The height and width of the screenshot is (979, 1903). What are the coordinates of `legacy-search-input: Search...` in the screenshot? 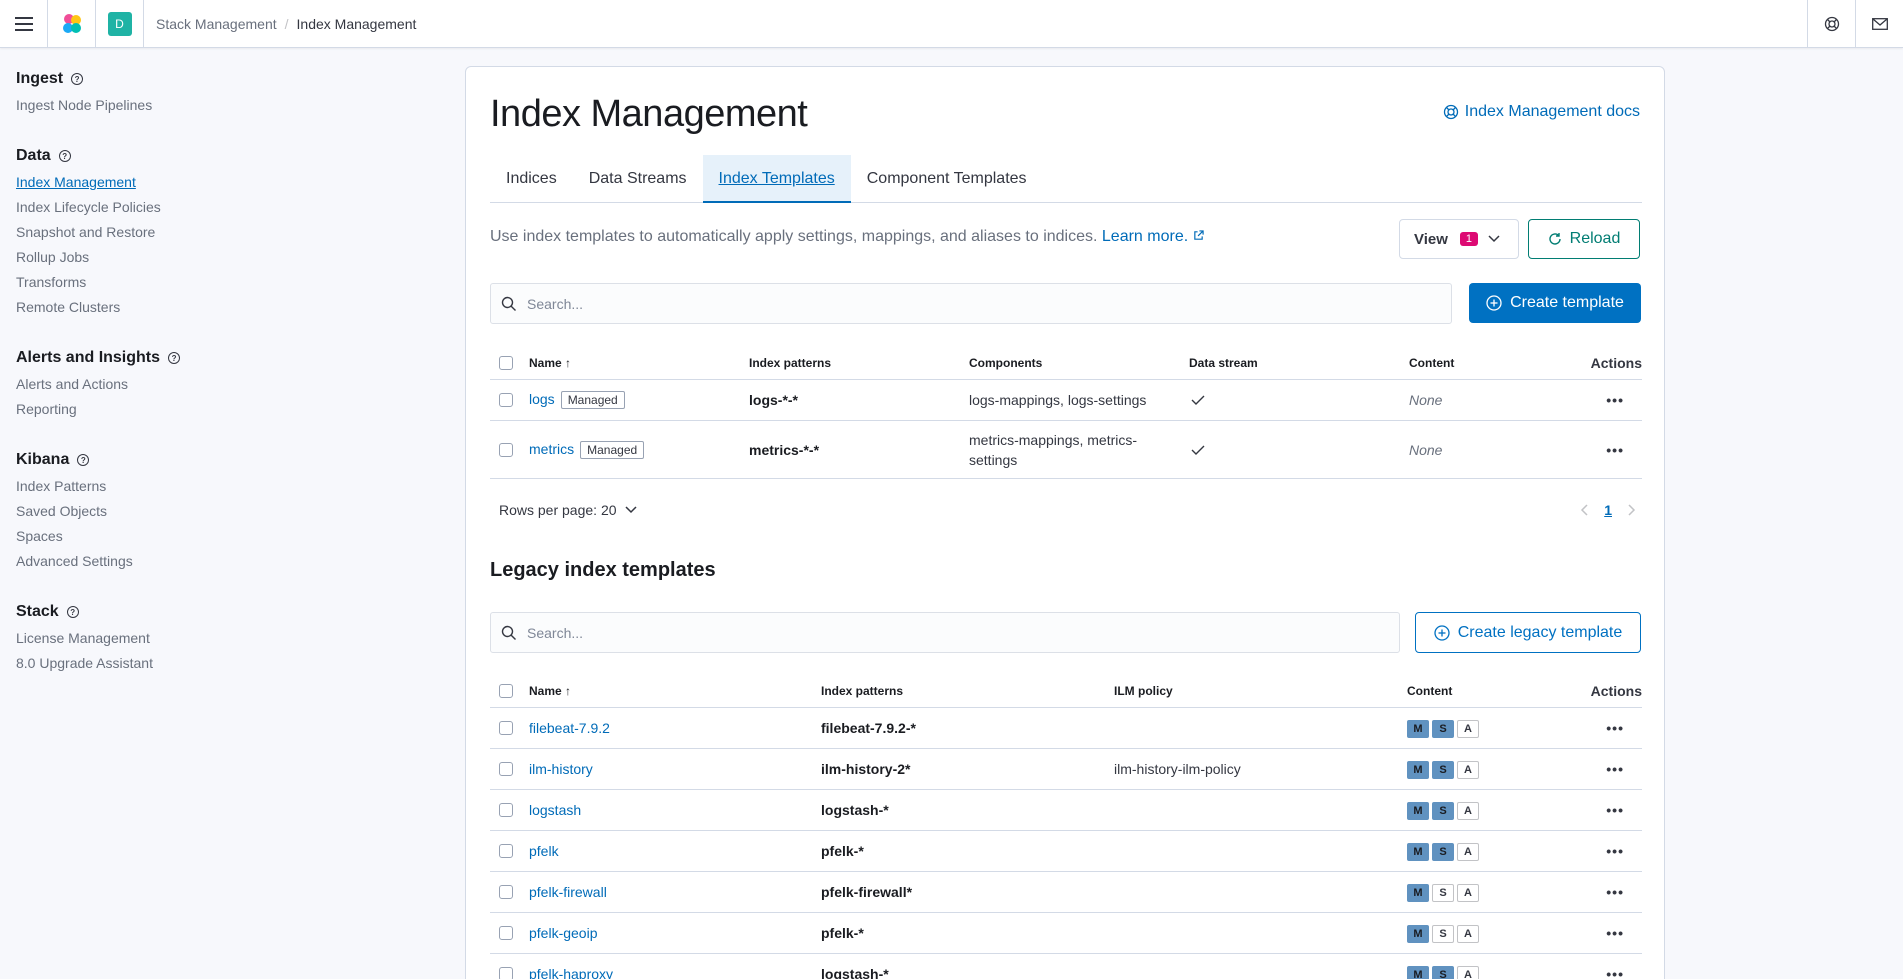 It's located at (945, 632).